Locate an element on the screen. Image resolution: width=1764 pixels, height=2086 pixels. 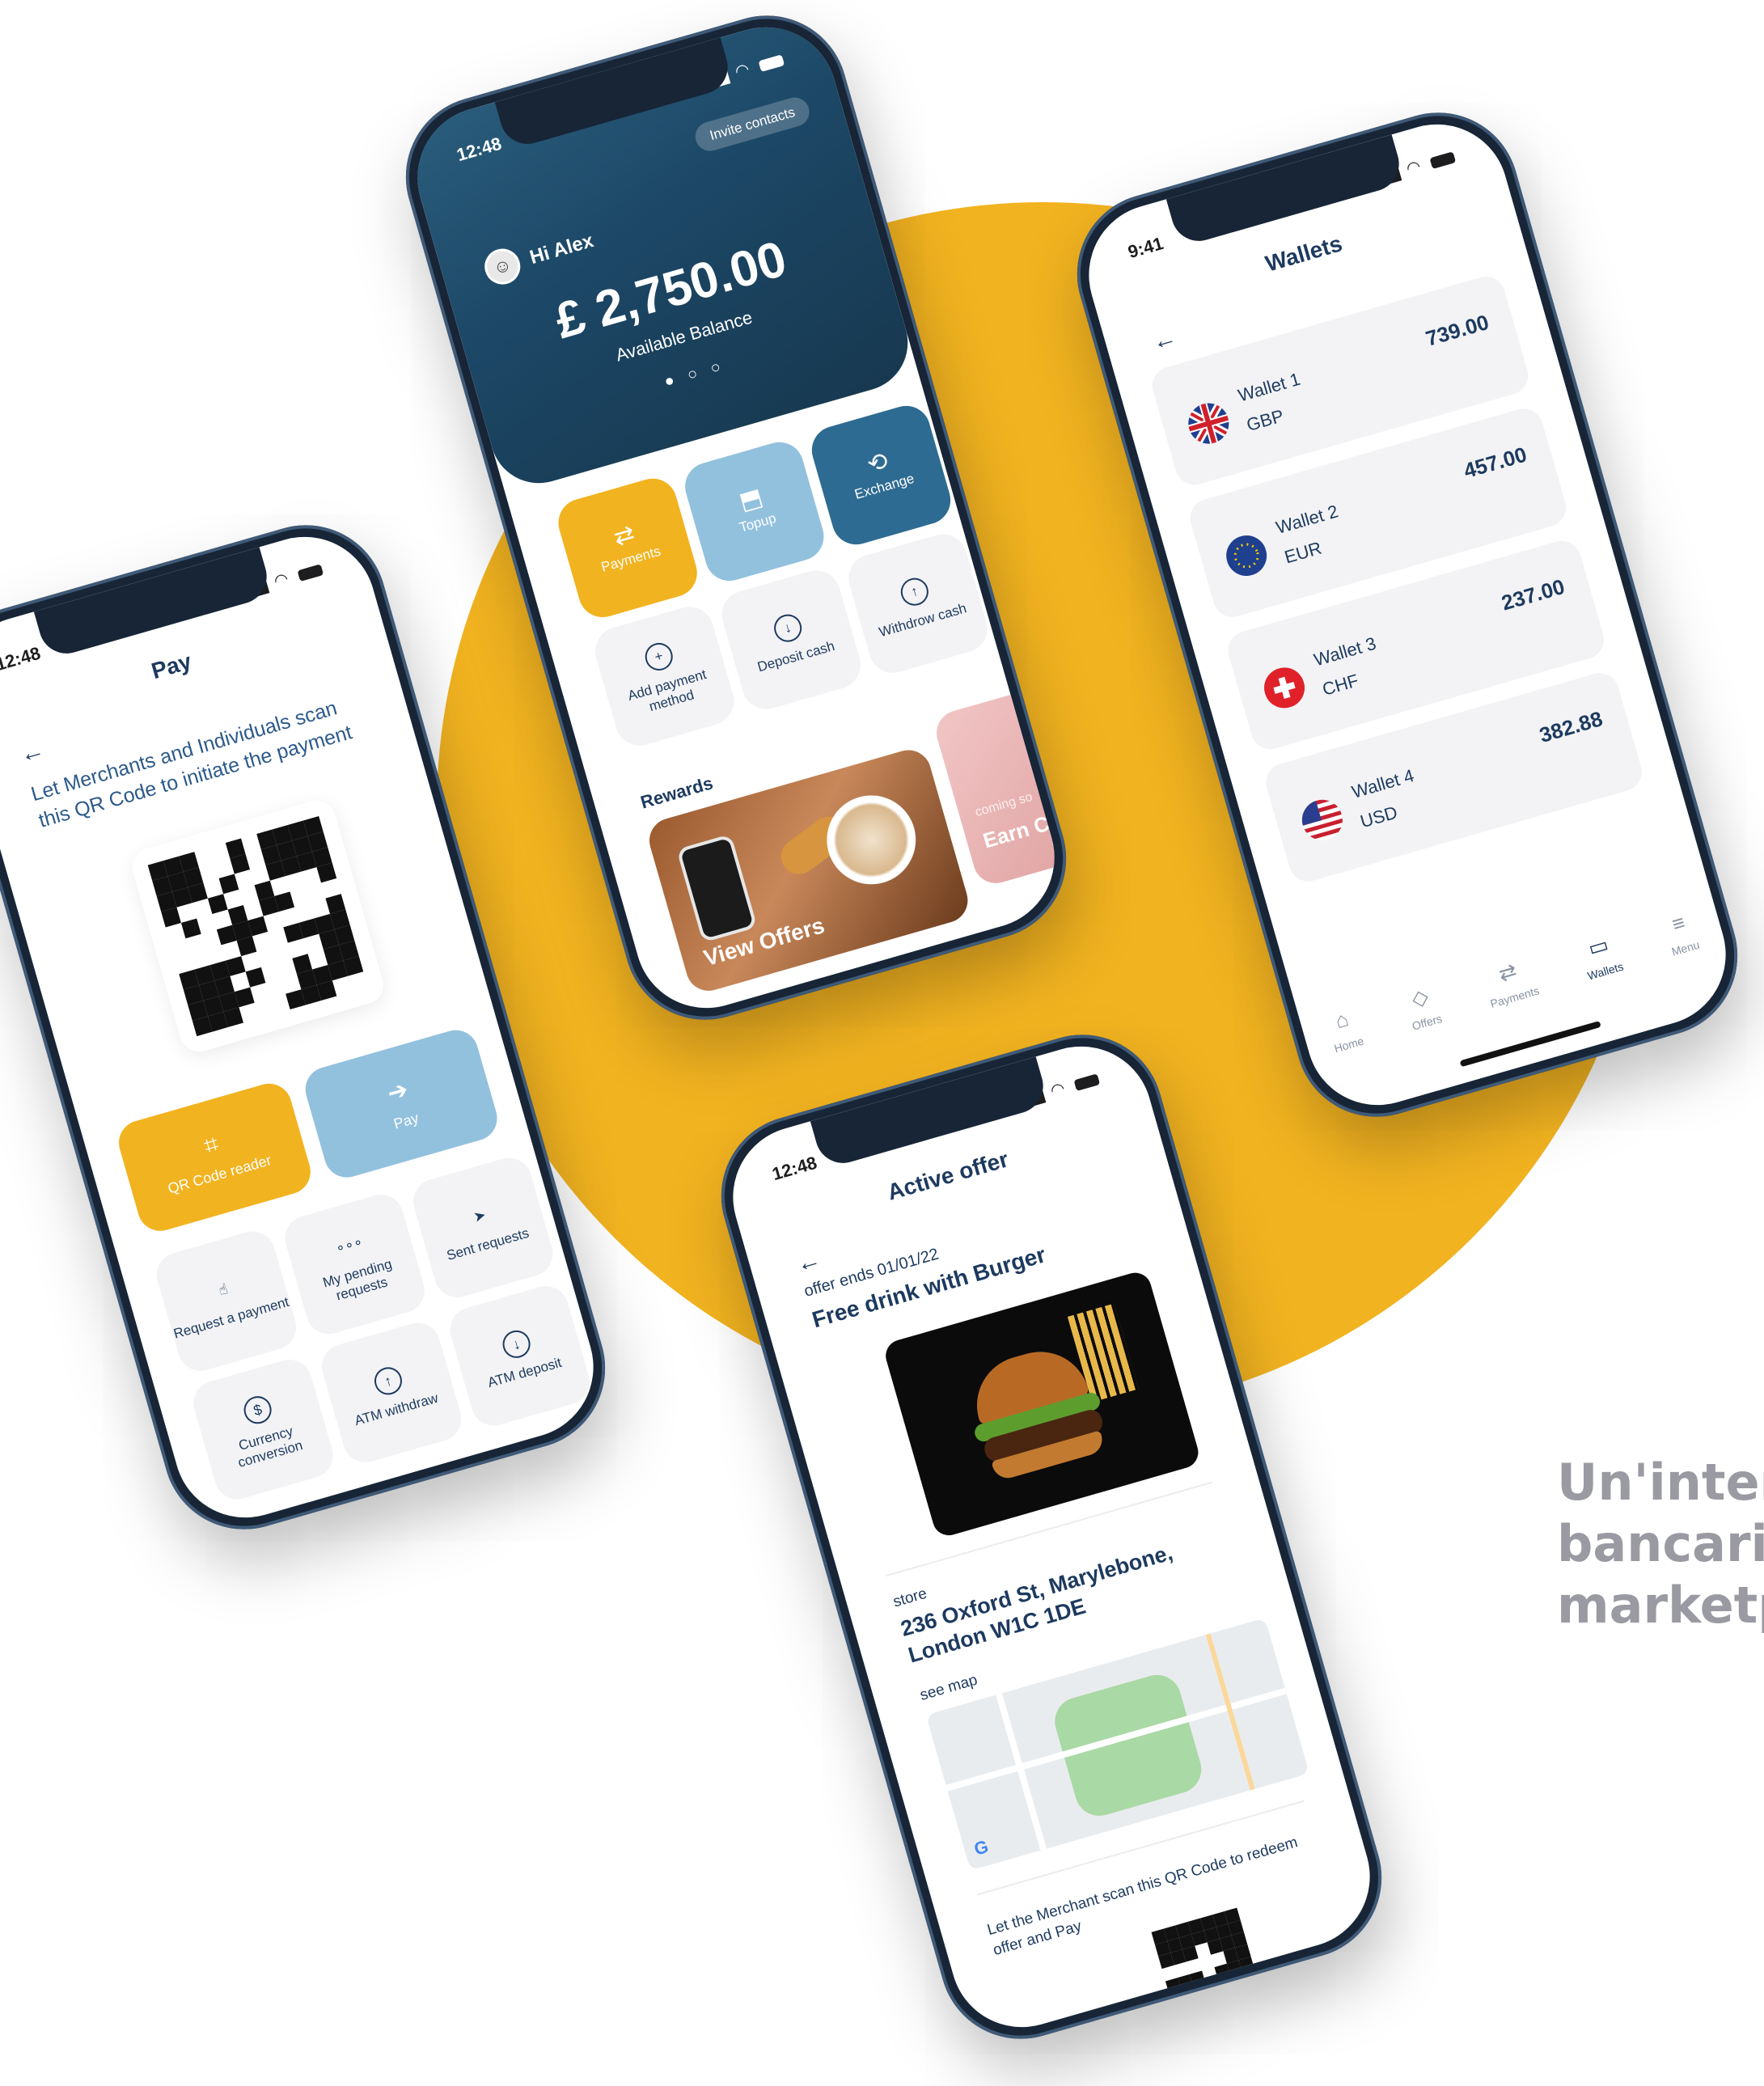
sent-requests-tile: ➤ Sent requests is located at coordinates (484, 1227).